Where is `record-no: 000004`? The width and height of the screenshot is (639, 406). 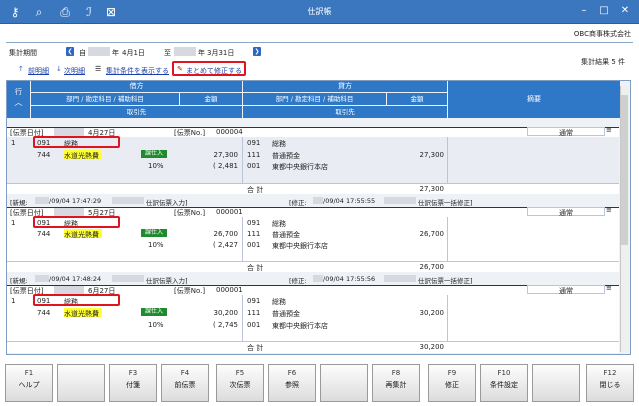
record-no: 000004 is located at coordinates (229, 132).